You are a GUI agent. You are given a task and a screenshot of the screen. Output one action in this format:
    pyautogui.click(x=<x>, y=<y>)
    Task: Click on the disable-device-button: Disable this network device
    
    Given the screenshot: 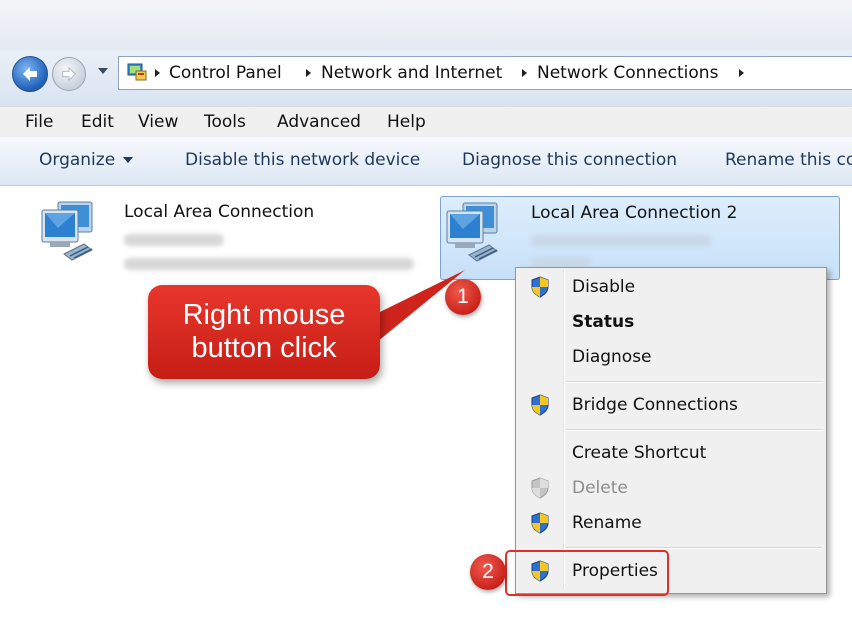 What is the action you would take?
    pyautogui.click(x=302, y=160)
    